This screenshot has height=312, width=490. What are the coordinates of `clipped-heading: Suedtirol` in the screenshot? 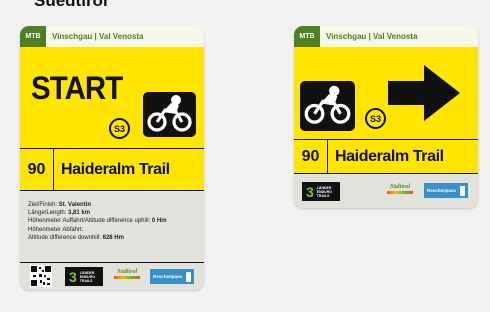 It's located at (71, 5).